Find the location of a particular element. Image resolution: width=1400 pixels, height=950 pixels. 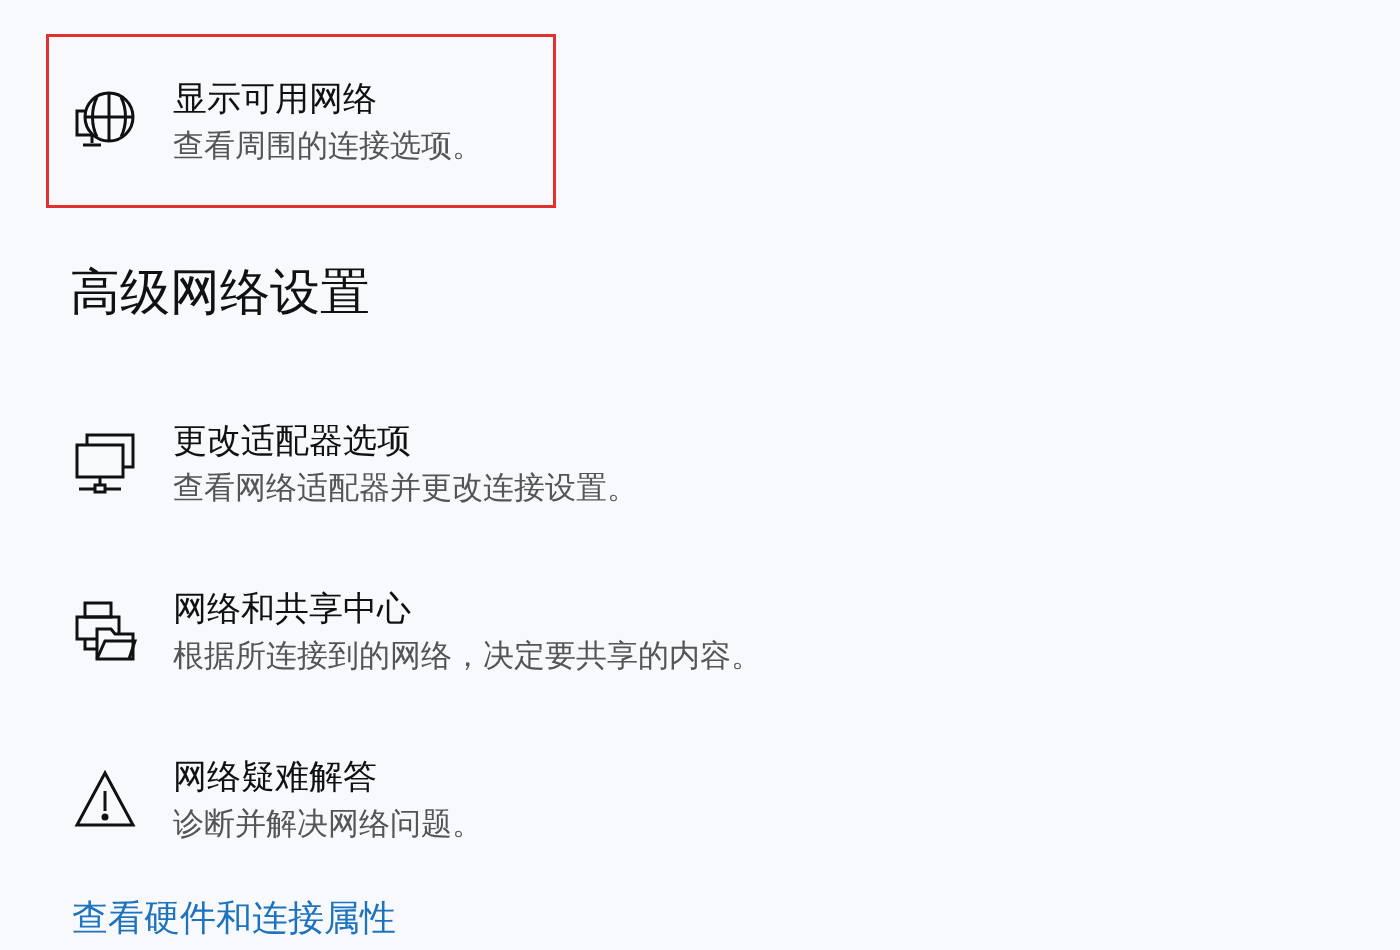

option-title: 网络疑难解答 is located at coordinates (275, 776).